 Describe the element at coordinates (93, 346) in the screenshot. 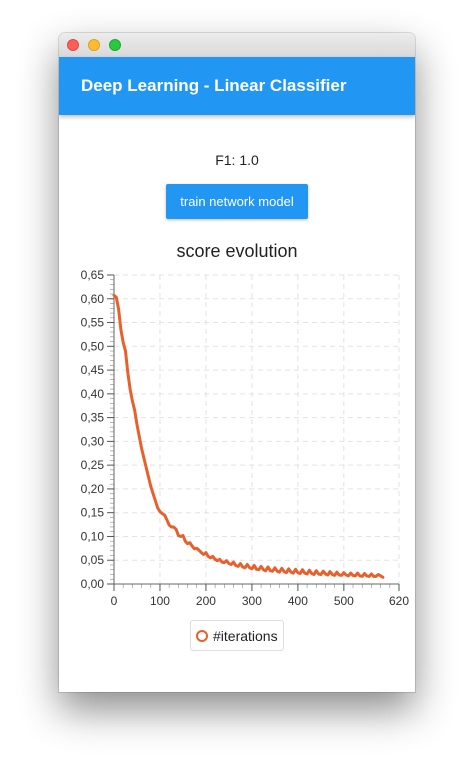

I see `y-tick-label: 0,50` at that location.